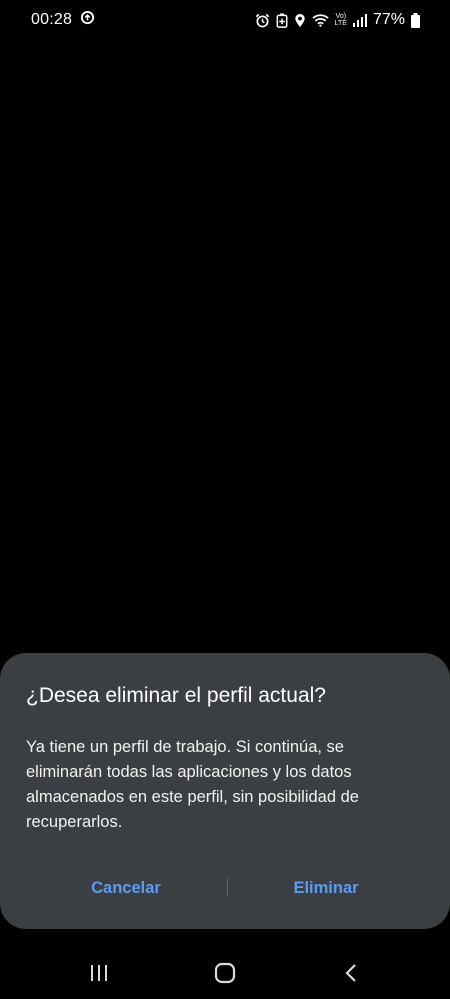 This screenshot has height=999, width=450. I want to click on network-label-bottom: LTE, so click(340, 23).